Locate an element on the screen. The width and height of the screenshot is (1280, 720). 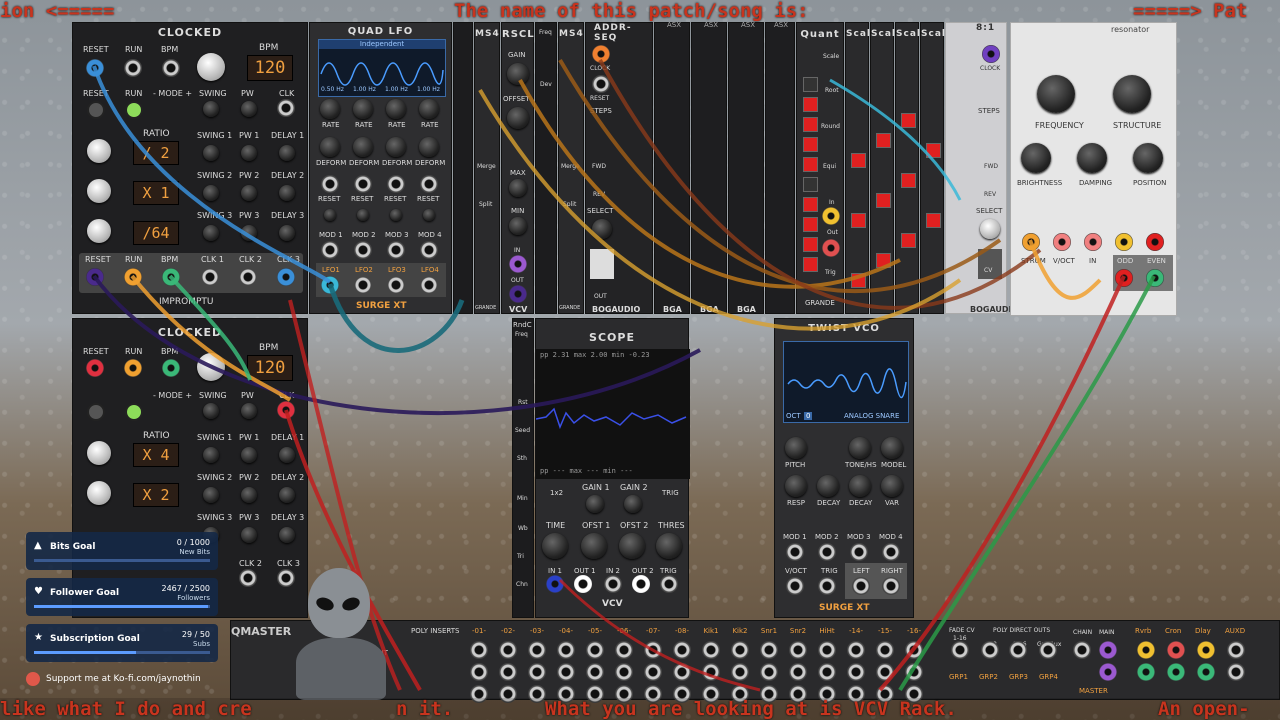
in1-jack is located at coordinates (555, 584).